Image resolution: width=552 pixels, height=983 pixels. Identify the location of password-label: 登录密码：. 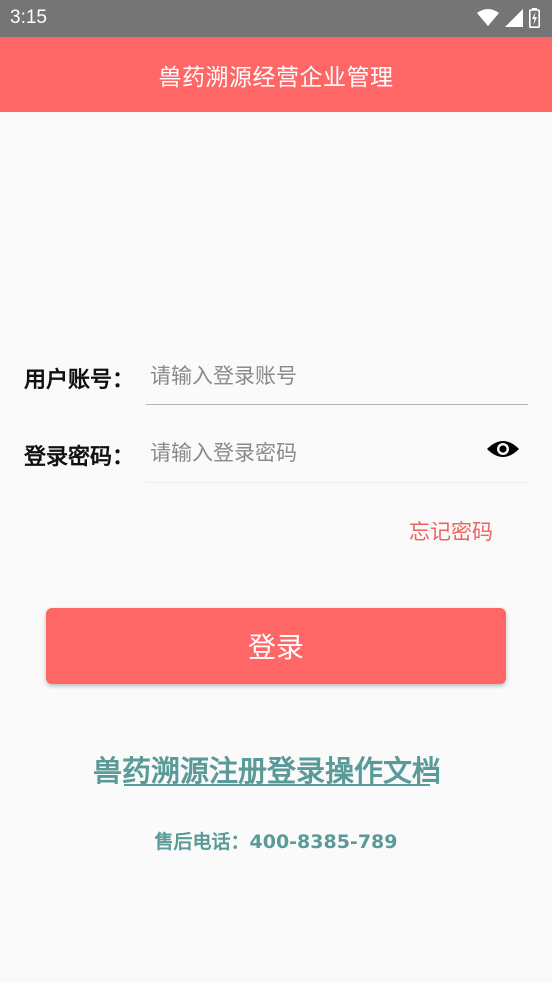
(79, 457).